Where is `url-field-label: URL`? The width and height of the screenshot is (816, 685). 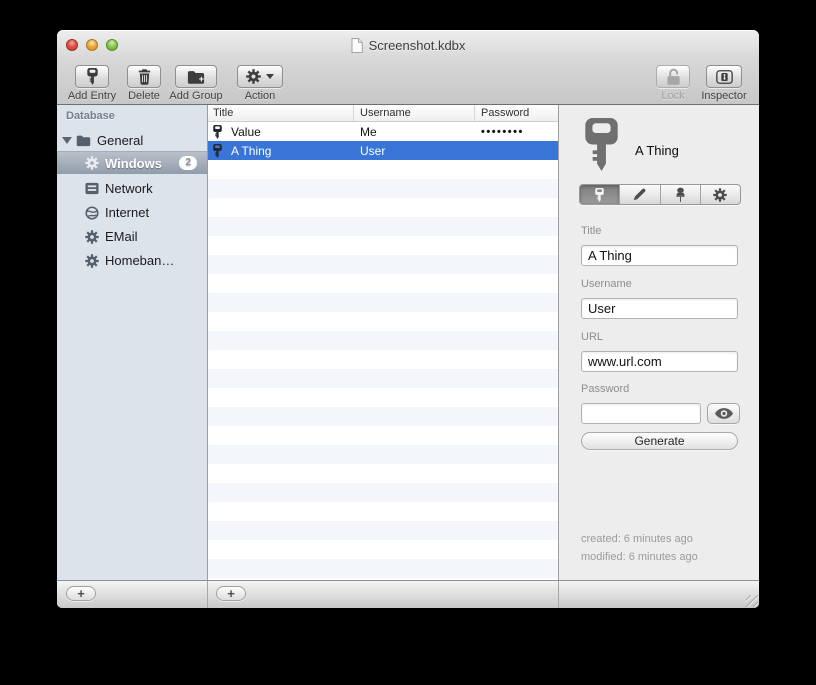
url-field-label: URL is located at coordinates (592, 337).